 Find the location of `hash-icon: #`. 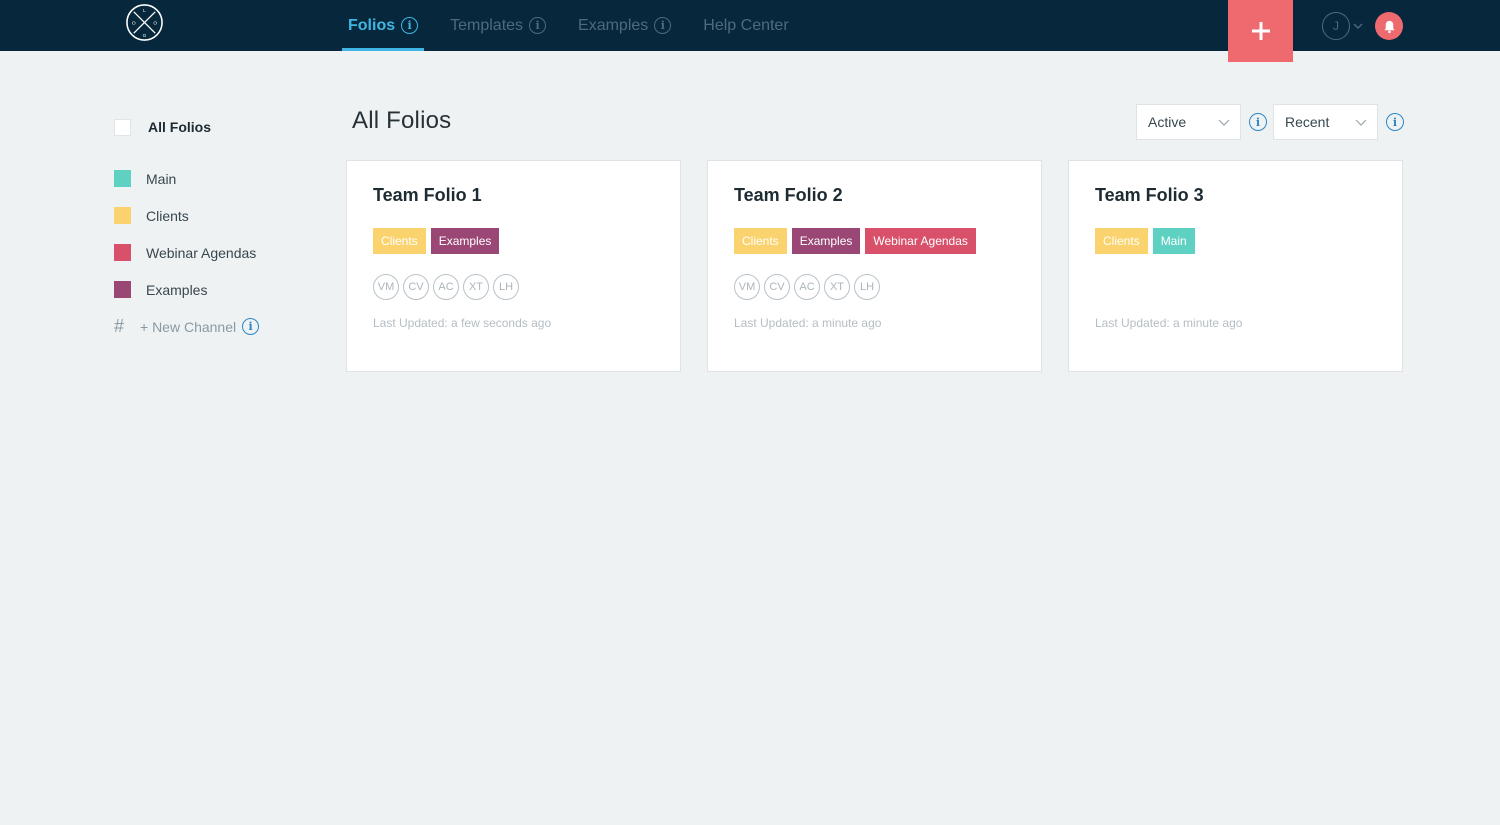

hash-icon: # is located at coordinates (119, 326).